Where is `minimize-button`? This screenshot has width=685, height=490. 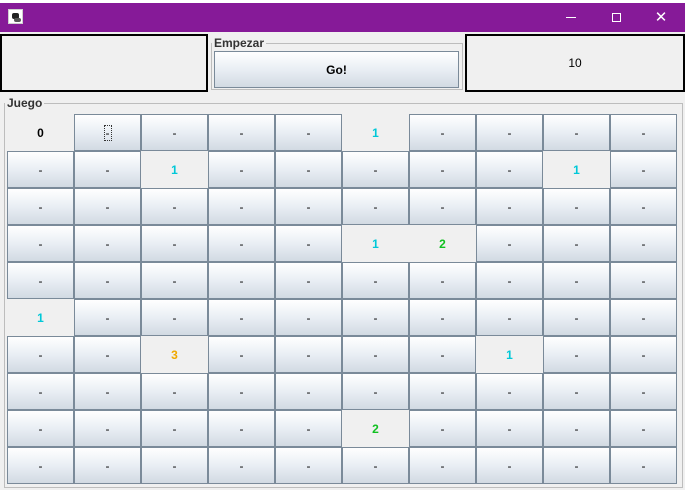
minimize-button is located at coordinates (571, 17).